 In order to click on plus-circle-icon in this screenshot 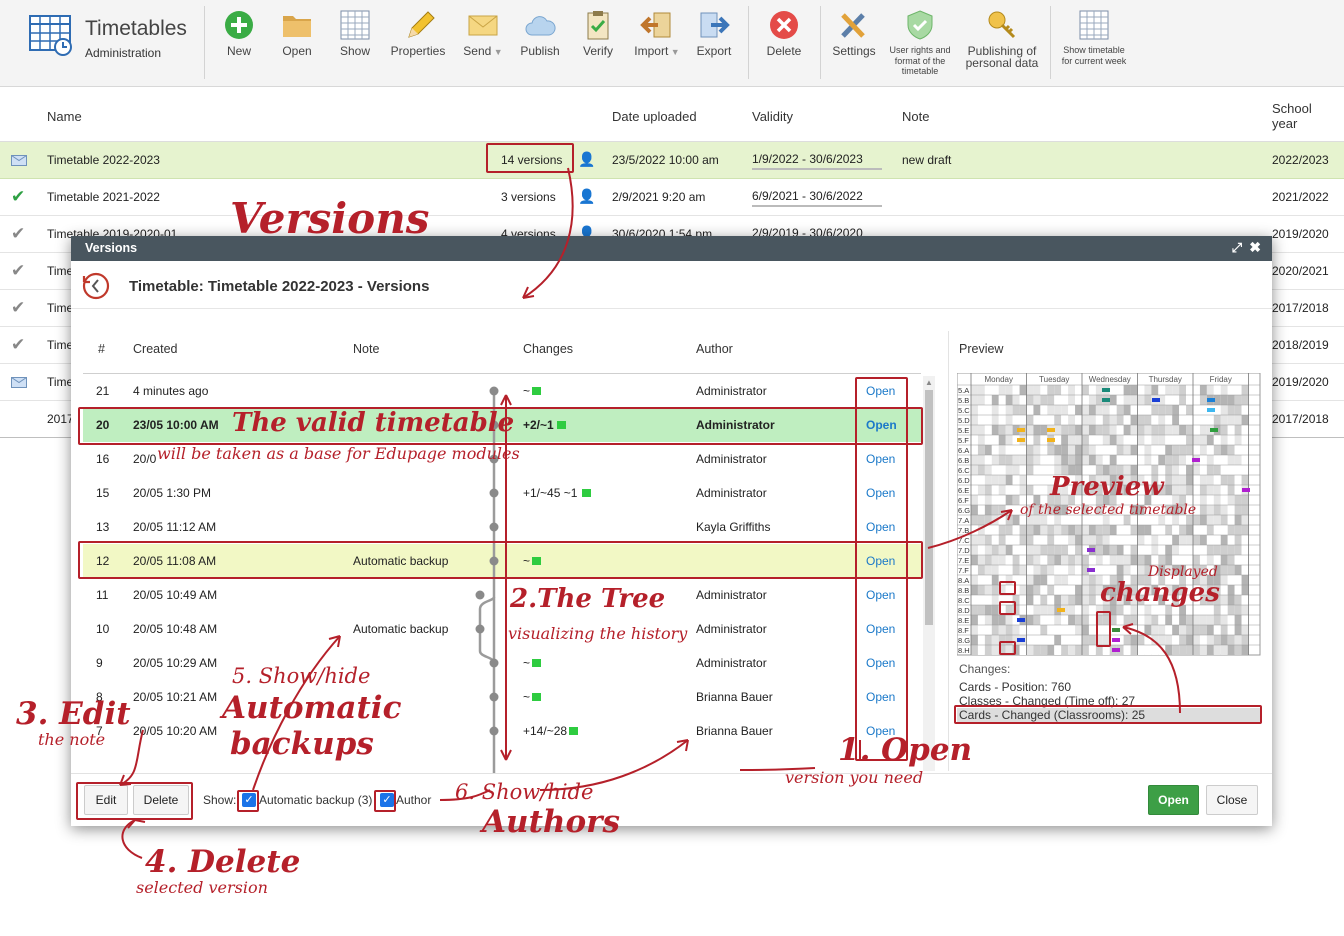, I will do `click(239, 25)`.